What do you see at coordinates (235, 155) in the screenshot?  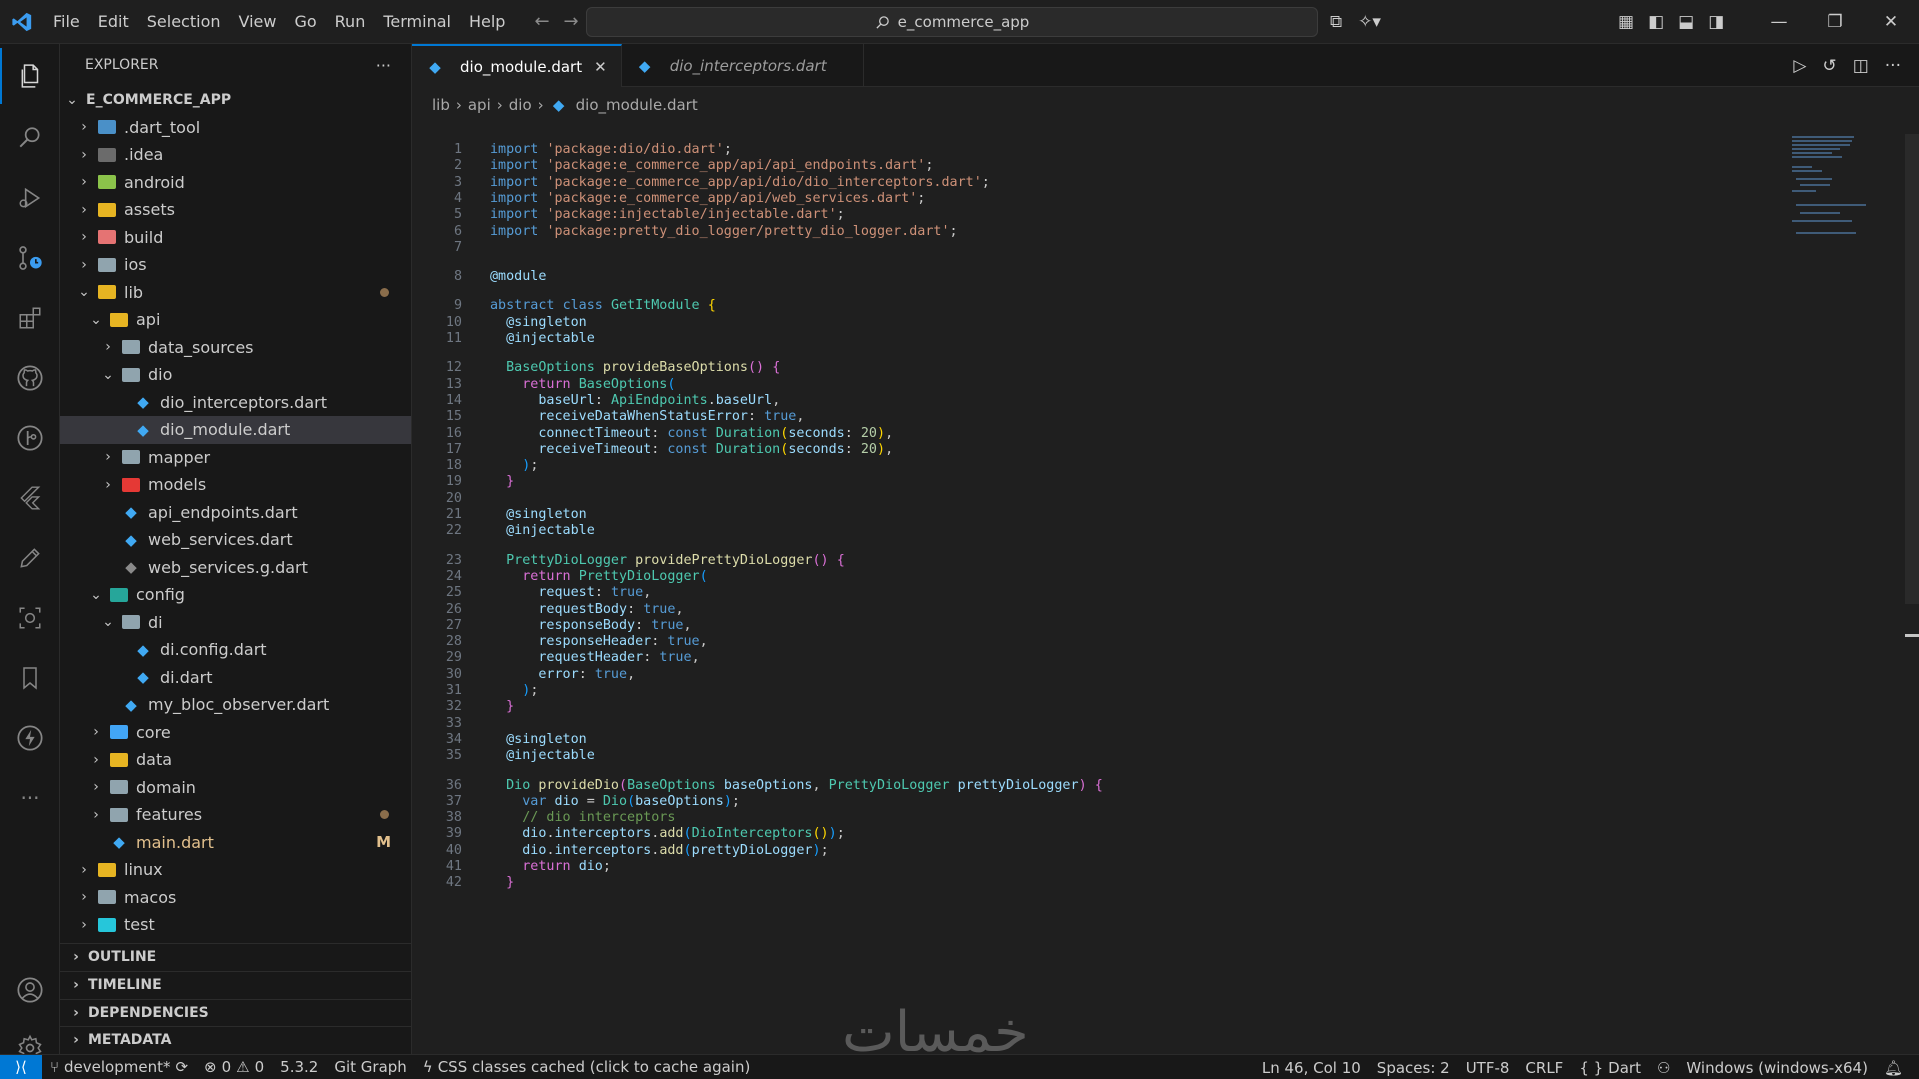 I see `tree-item: › .idea` at bounding box center [235, 155].